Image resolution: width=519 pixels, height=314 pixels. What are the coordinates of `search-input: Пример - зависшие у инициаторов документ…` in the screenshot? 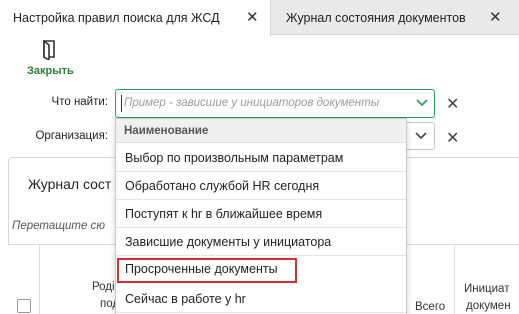 It's located at (275, 103).